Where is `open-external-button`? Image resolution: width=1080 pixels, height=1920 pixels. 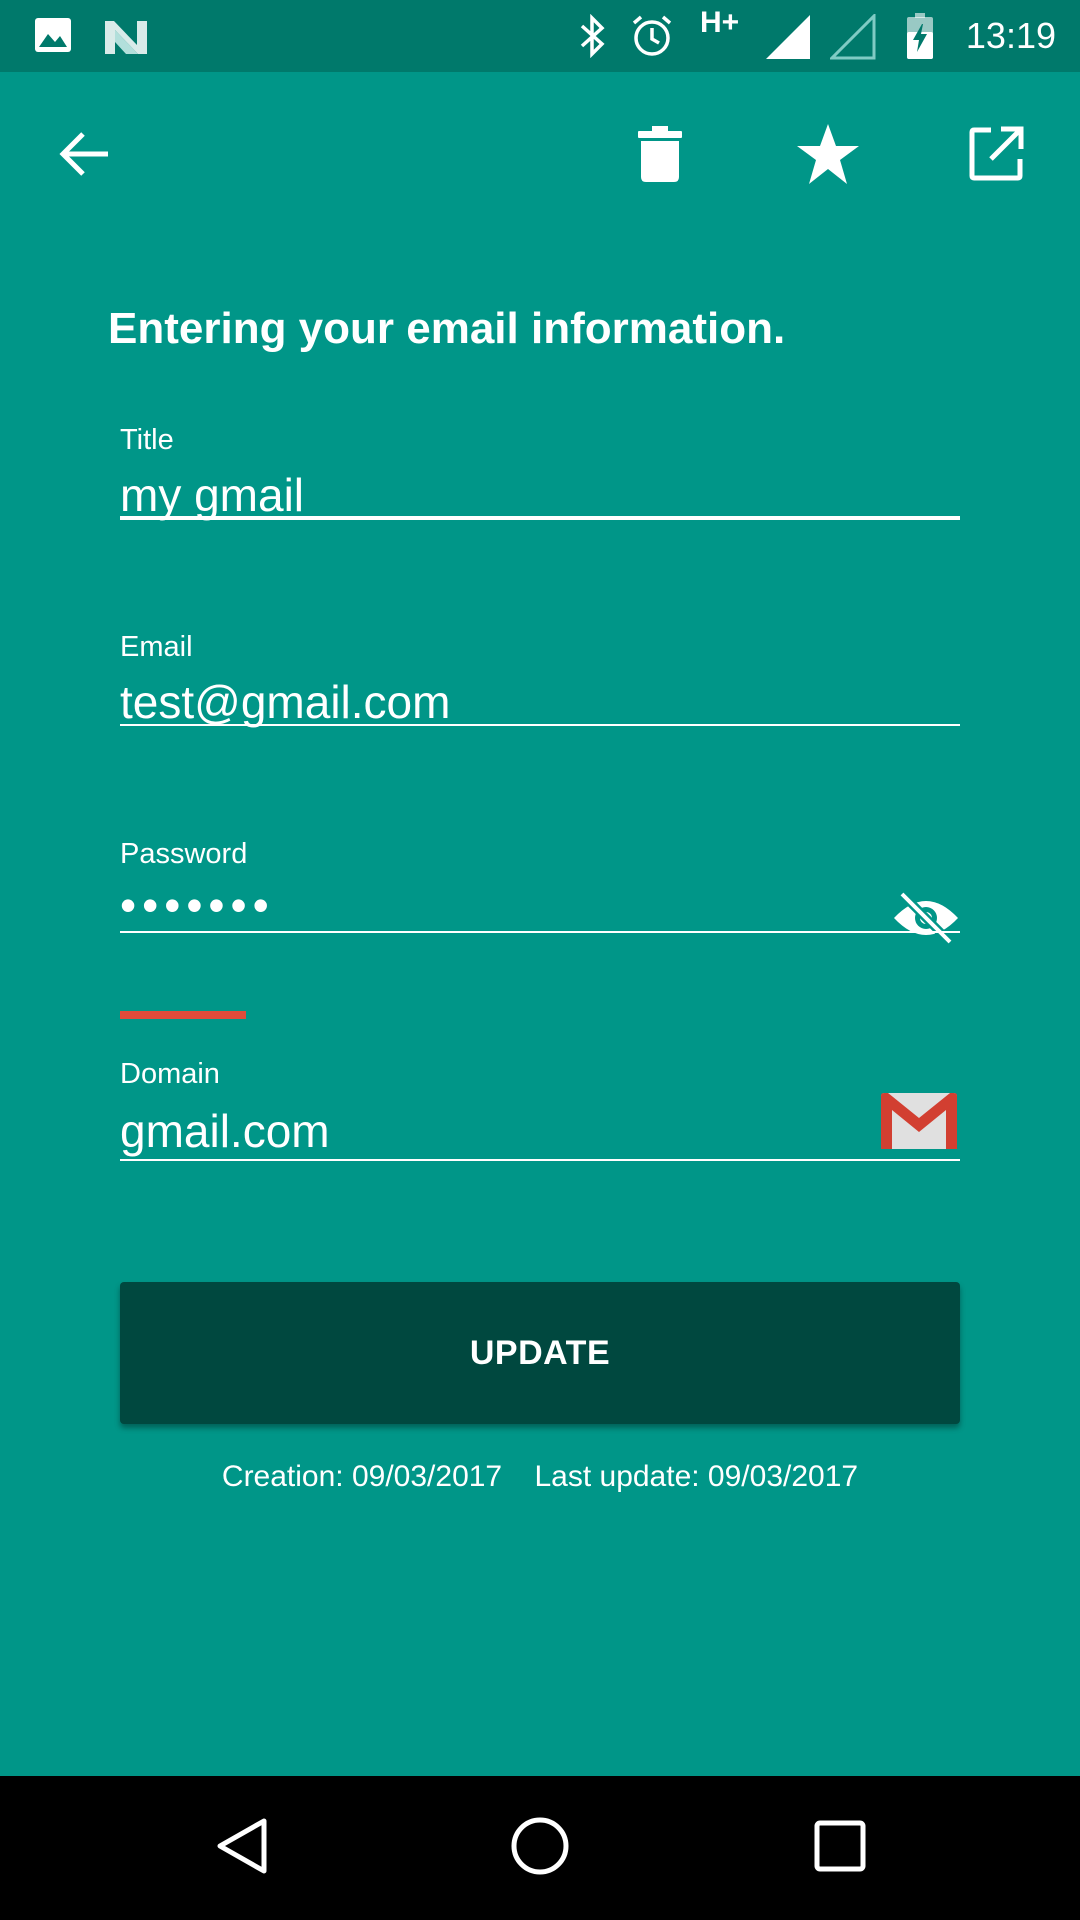
open-external-button is located at coordinates (996, 156).